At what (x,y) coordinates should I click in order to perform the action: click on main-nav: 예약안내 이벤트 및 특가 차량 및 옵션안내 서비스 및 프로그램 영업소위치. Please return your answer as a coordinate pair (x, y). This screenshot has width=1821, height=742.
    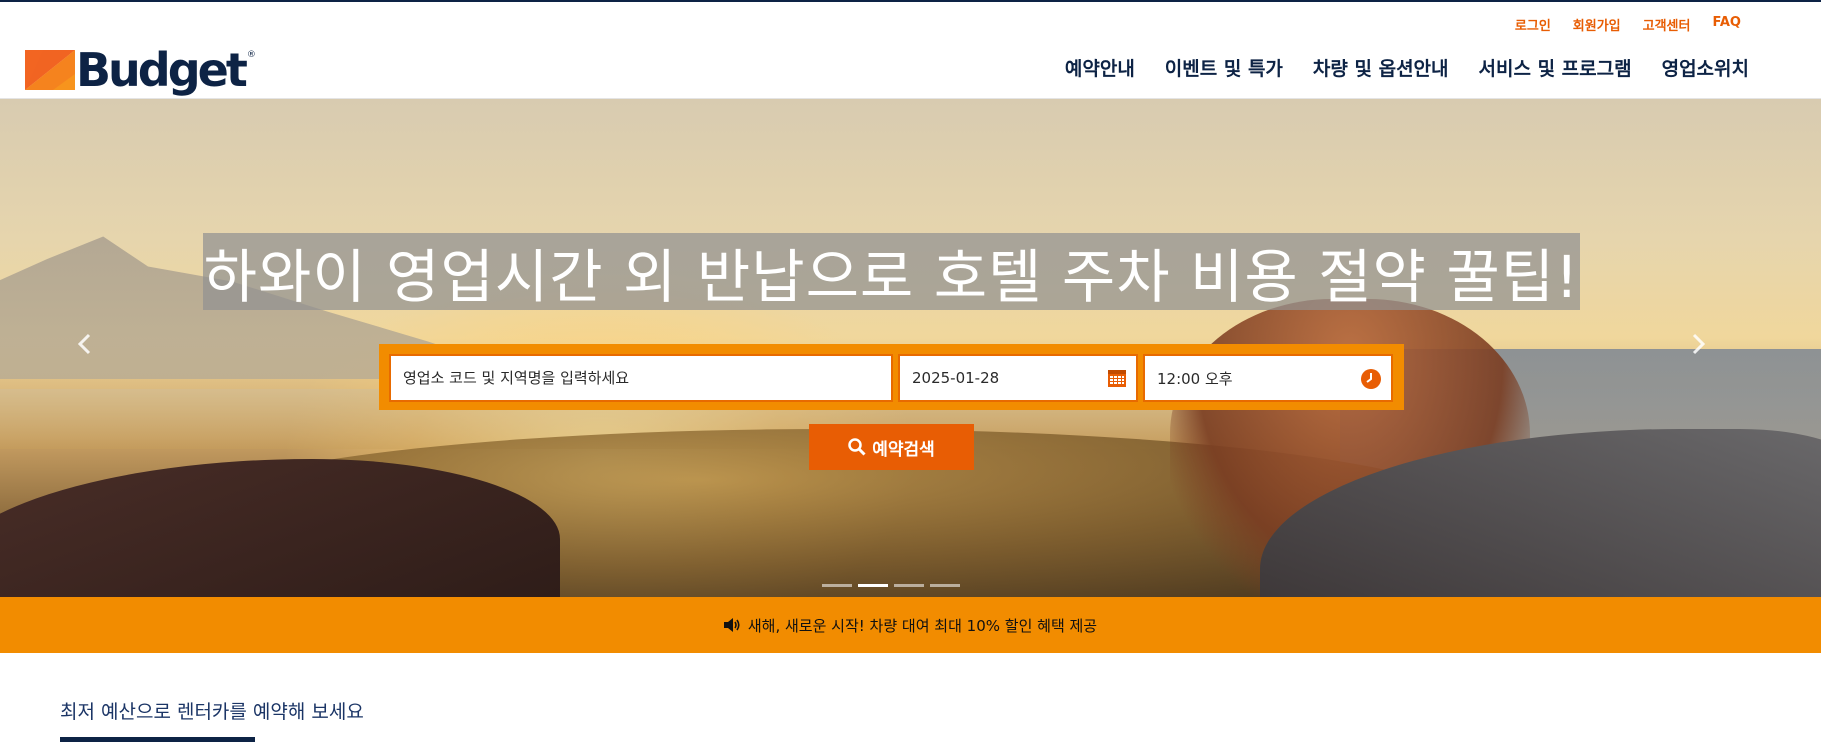
    Looking at the image, I should click on (1407, 67).